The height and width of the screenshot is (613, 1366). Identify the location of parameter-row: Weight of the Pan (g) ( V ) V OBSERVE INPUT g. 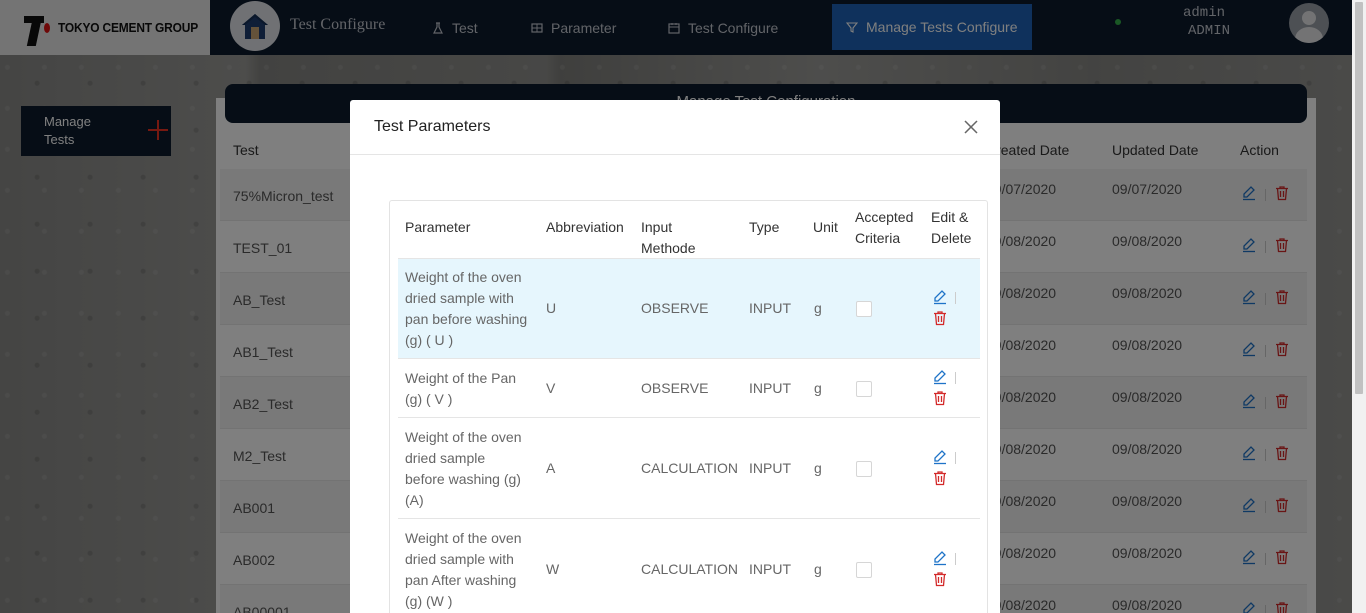
(689, 389).